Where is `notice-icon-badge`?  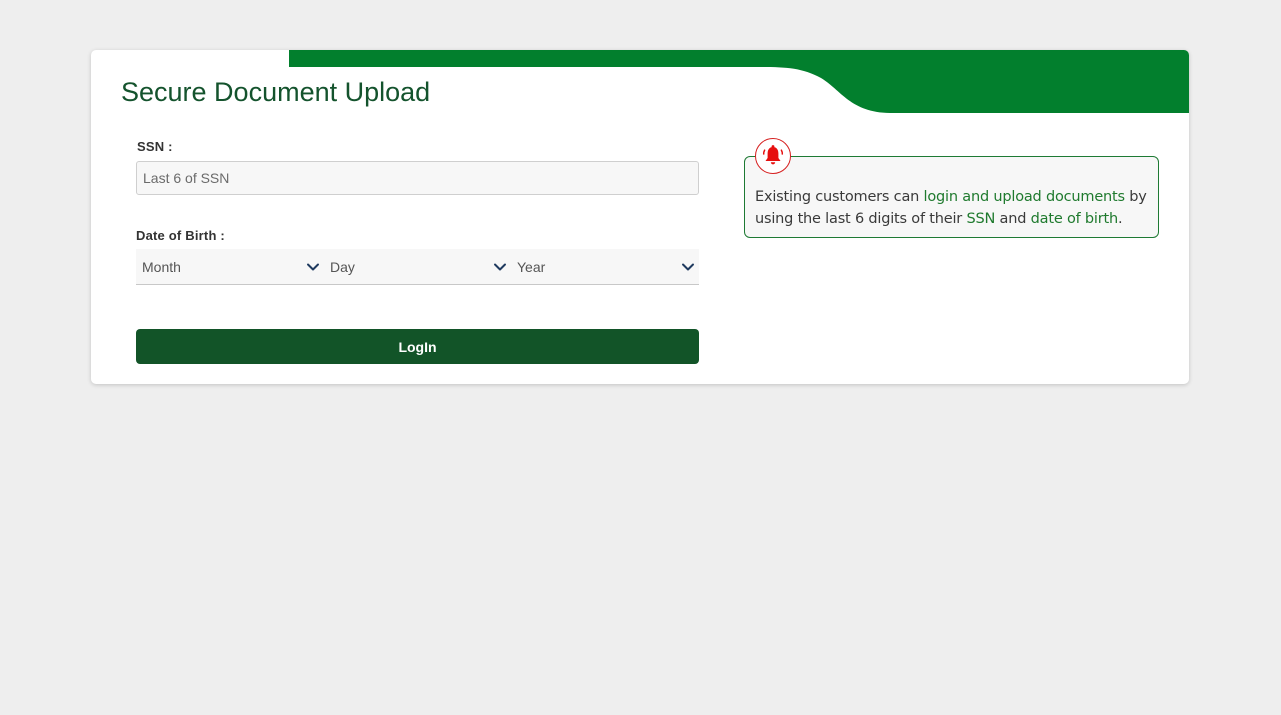 notice-icon-badge is located at coordinates (773, 156).